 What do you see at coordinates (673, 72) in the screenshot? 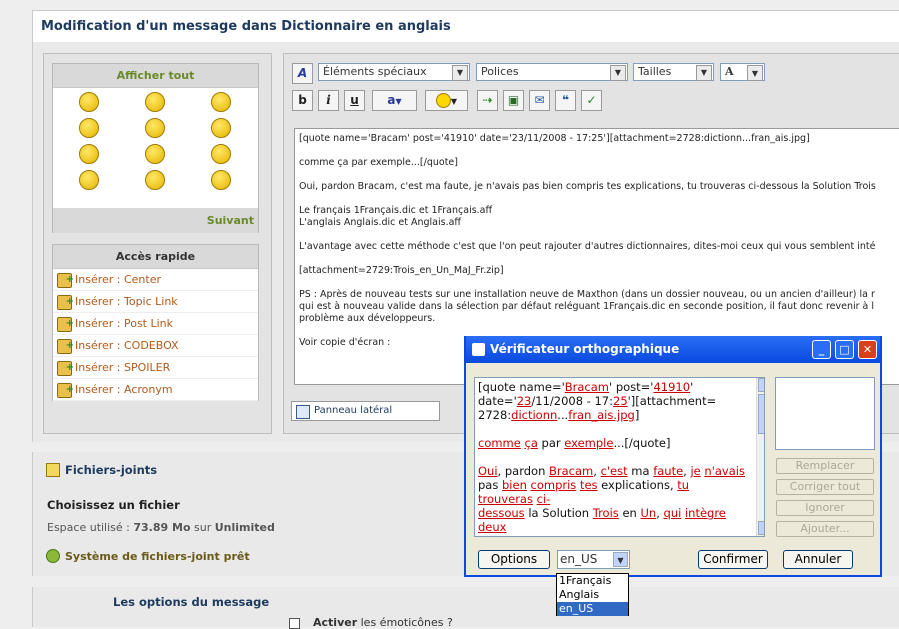
I see `sizes-select: Tailles ▼` at bounding box center [673, 72].